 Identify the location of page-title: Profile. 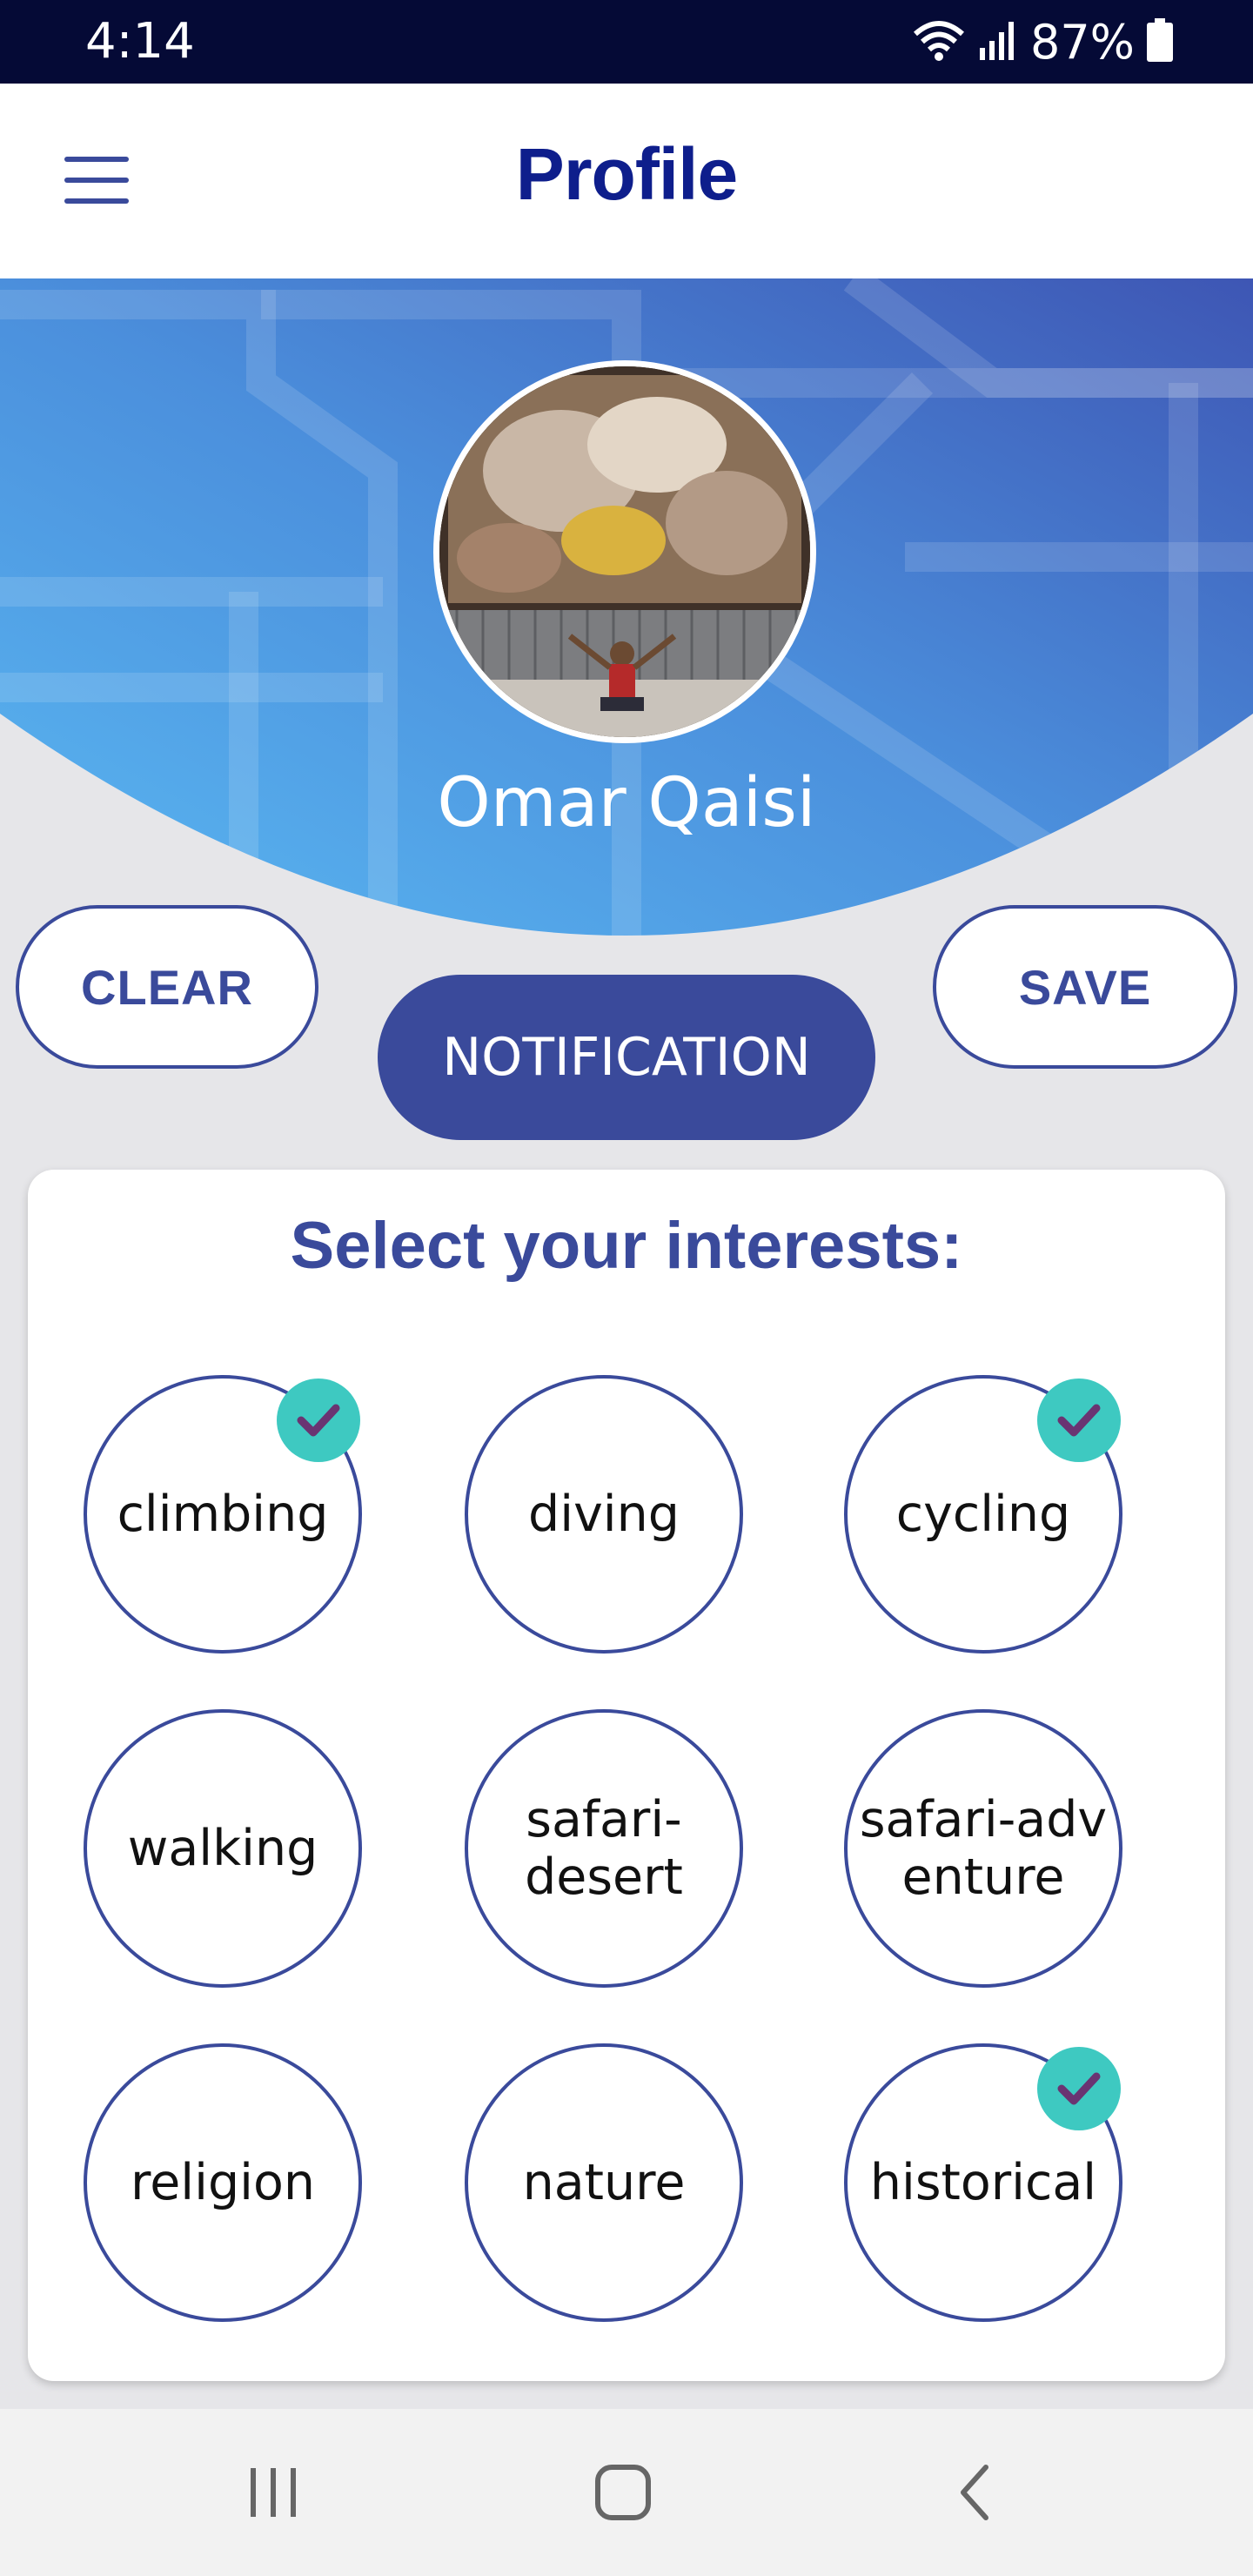
(626, 174).